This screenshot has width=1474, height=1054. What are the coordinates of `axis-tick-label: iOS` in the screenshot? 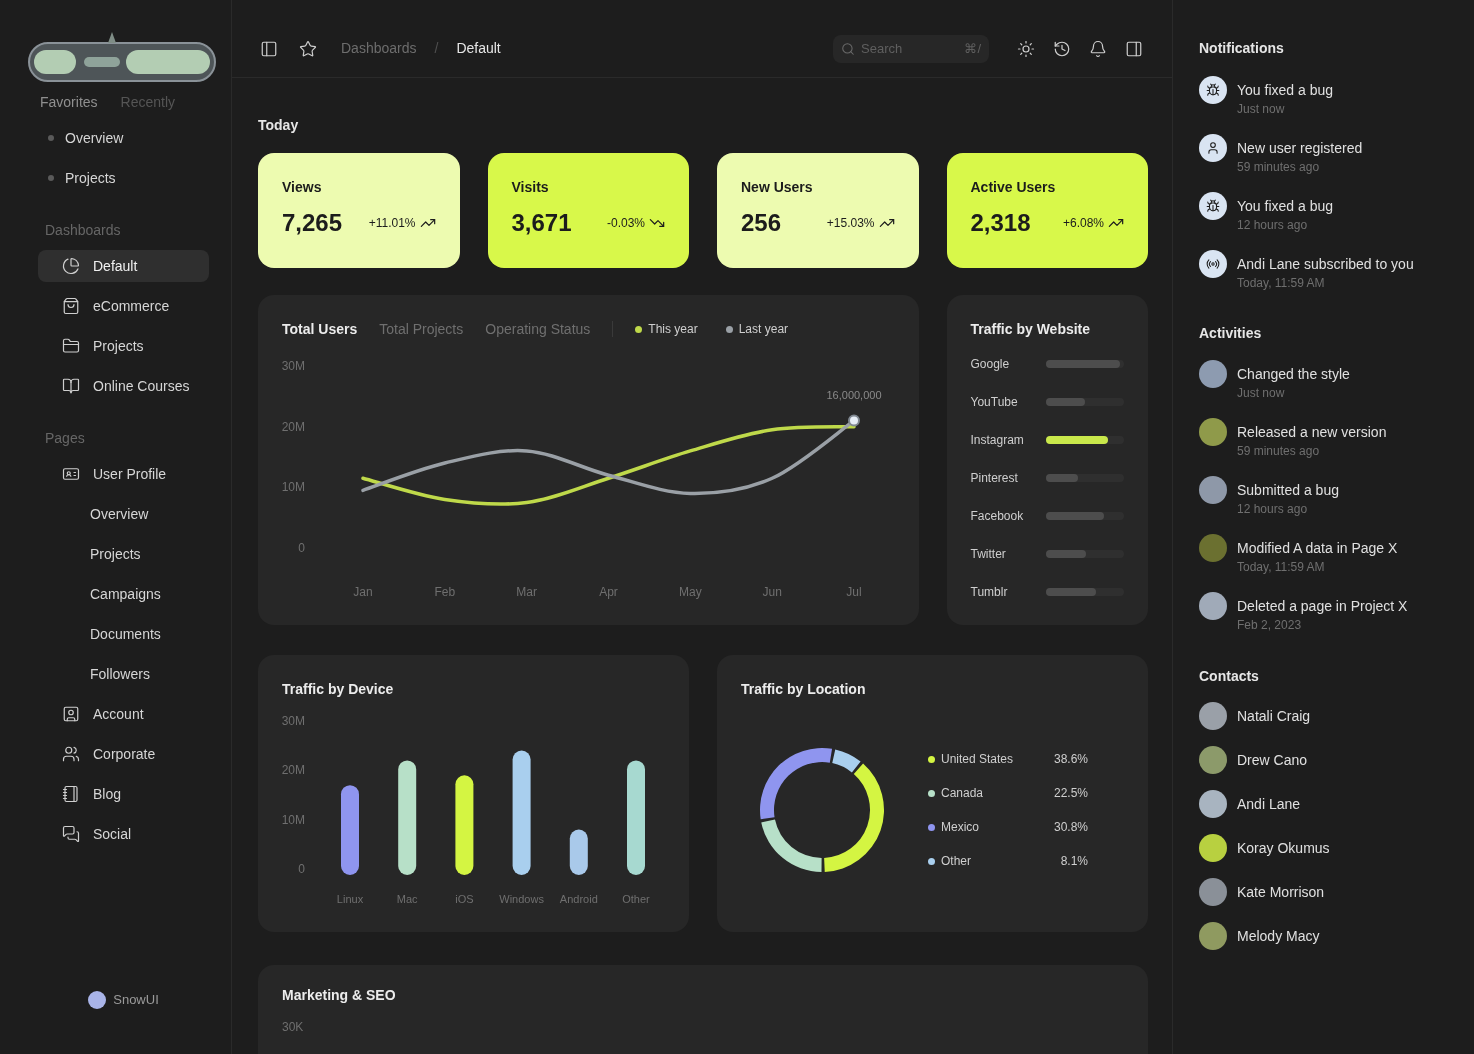 It's located at (464, 899).